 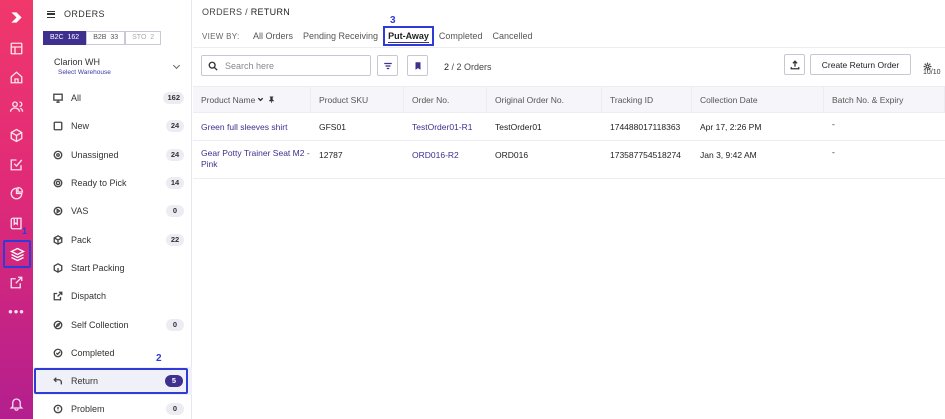 What do you see at coordinates (88, 409) in the screenshot?
I see `sidebar-item-label: Problem` at bounding box center [88, 409].